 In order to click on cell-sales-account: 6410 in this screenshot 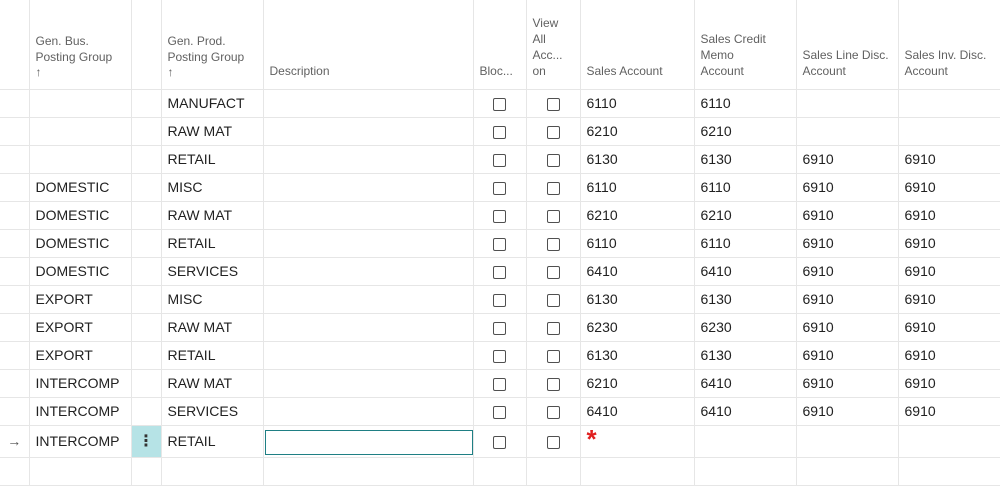, I will do `click(637, 271)`.